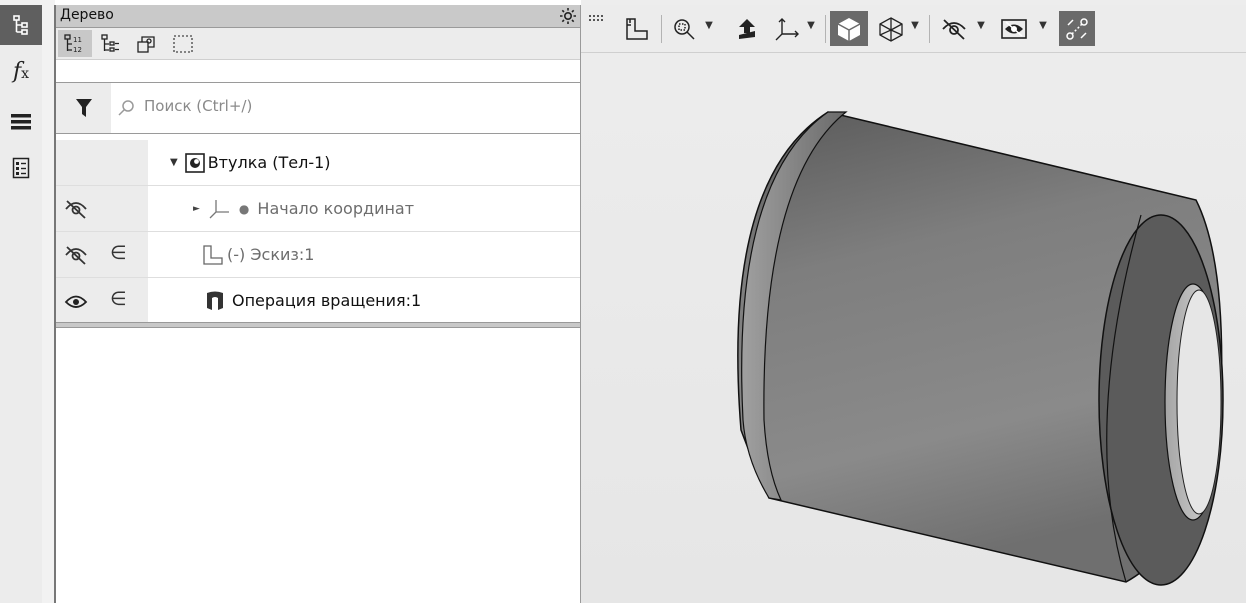  I want to click on expand-arrow-icon: ►, so click(196, 209).